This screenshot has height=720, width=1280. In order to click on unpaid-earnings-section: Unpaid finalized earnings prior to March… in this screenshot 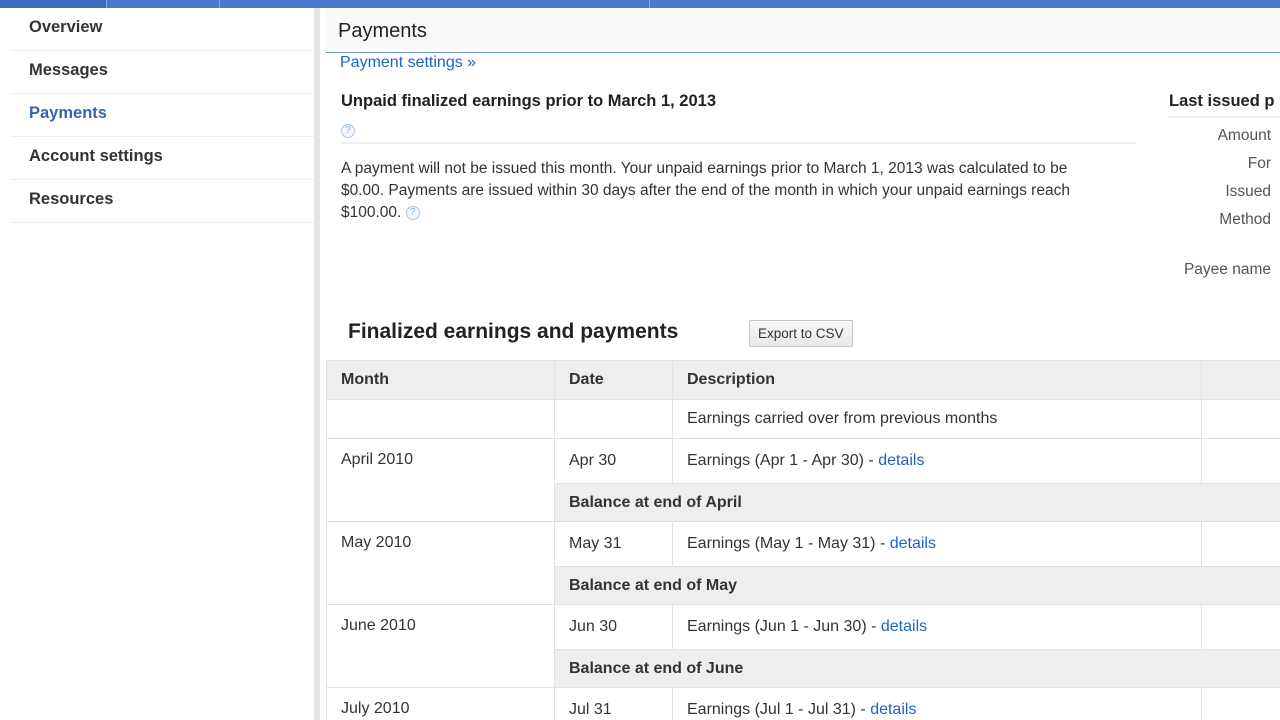, I will do `click(738, 158)`.